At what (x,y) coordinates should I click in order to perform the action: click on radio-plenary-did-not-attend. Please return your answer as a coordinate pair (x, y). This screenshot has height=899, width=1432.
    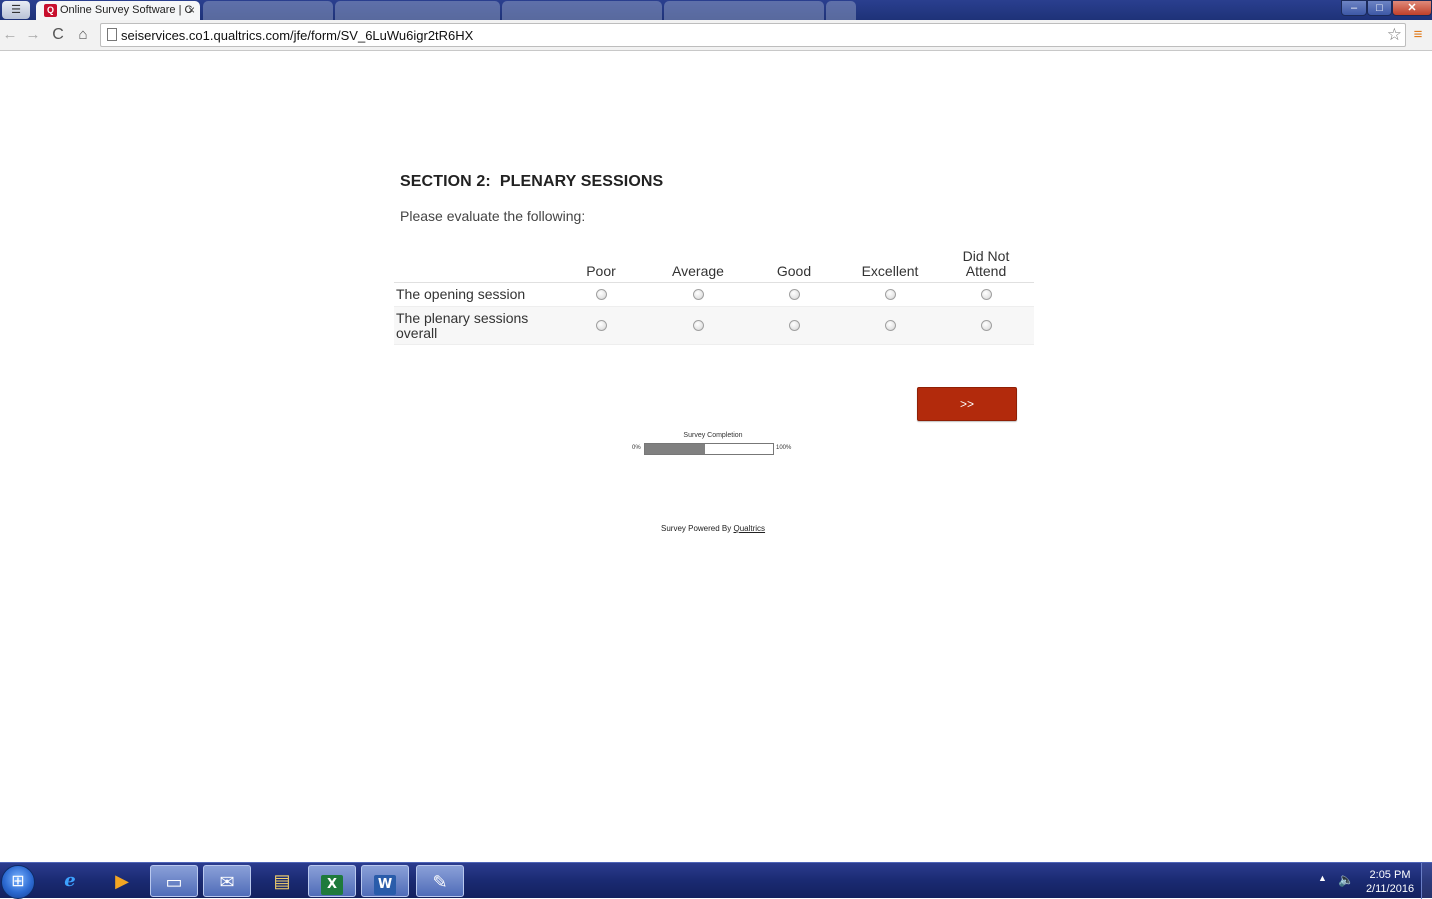
    Looking at the image, I should click on (986, 325).